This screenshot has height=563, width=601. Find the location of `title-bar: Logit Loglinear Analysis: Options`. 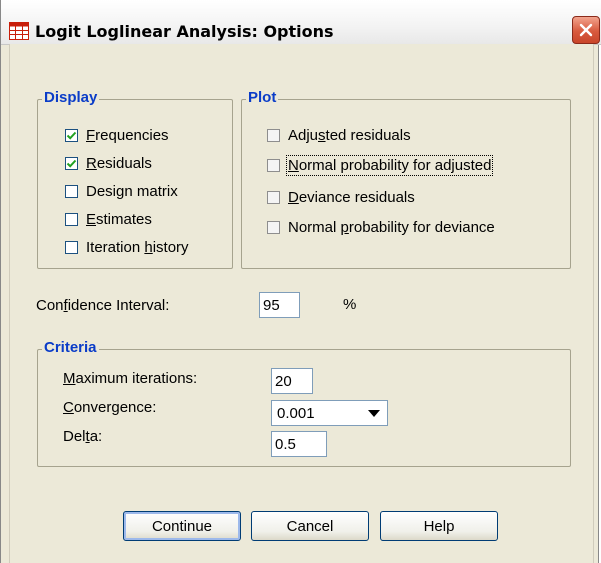

title-bar: Logit Loglinear Analysis: Options is located at coordinates (301, 22).